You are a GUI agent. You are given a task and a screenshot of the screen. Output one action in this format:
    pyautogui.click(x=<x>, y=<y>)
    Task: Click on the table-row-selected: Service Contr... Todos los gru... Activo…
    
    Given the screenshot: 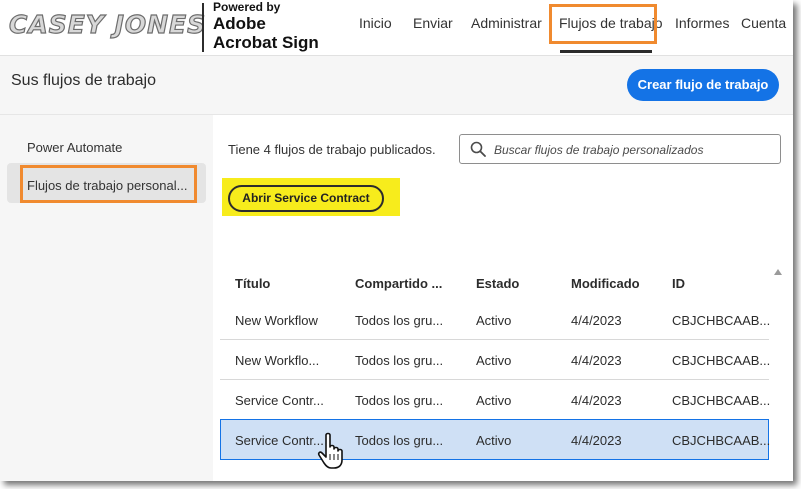 What is the action you would take?
    pyautogui.click(x=495, y=439)
    